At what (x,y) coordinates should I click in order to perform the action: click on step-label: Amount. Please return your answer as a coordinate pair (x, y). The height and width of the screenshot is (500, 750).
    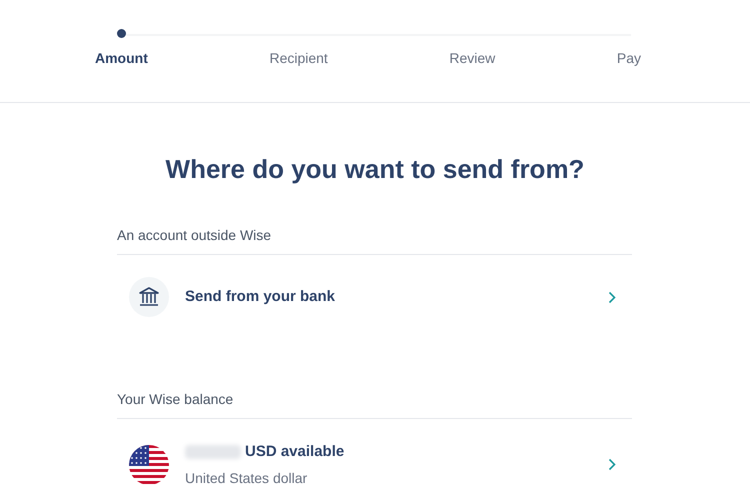
    Looking at the image, I should click on (121, 58).